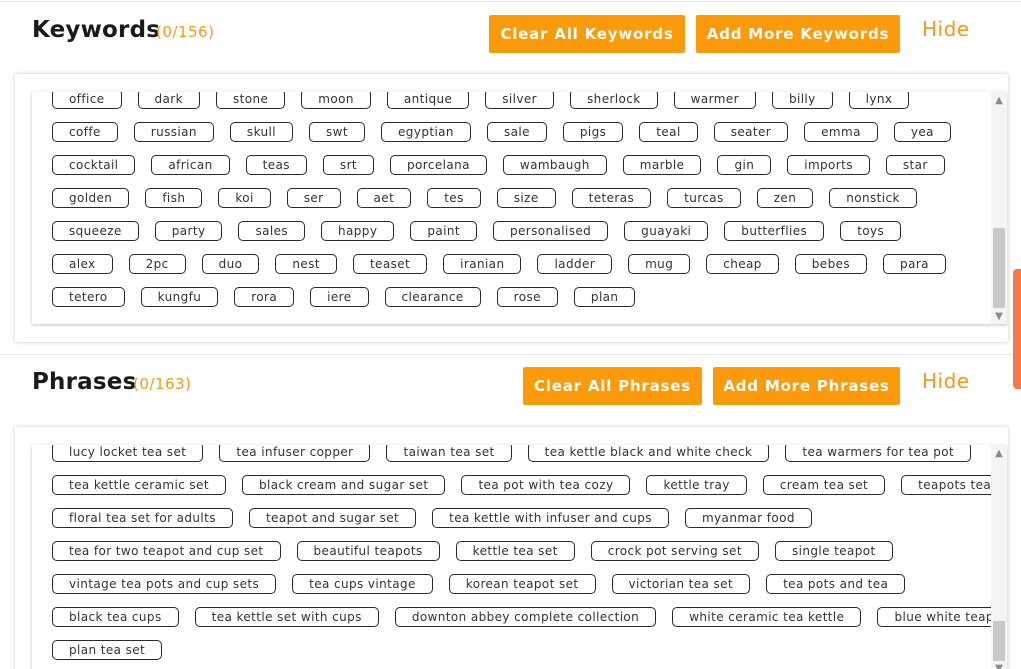 This screenshot has height=669, width=1021. Describe the element at coordinates (999, 268) in the screenshot. I see `keywords-scroll-thumb` at that location.